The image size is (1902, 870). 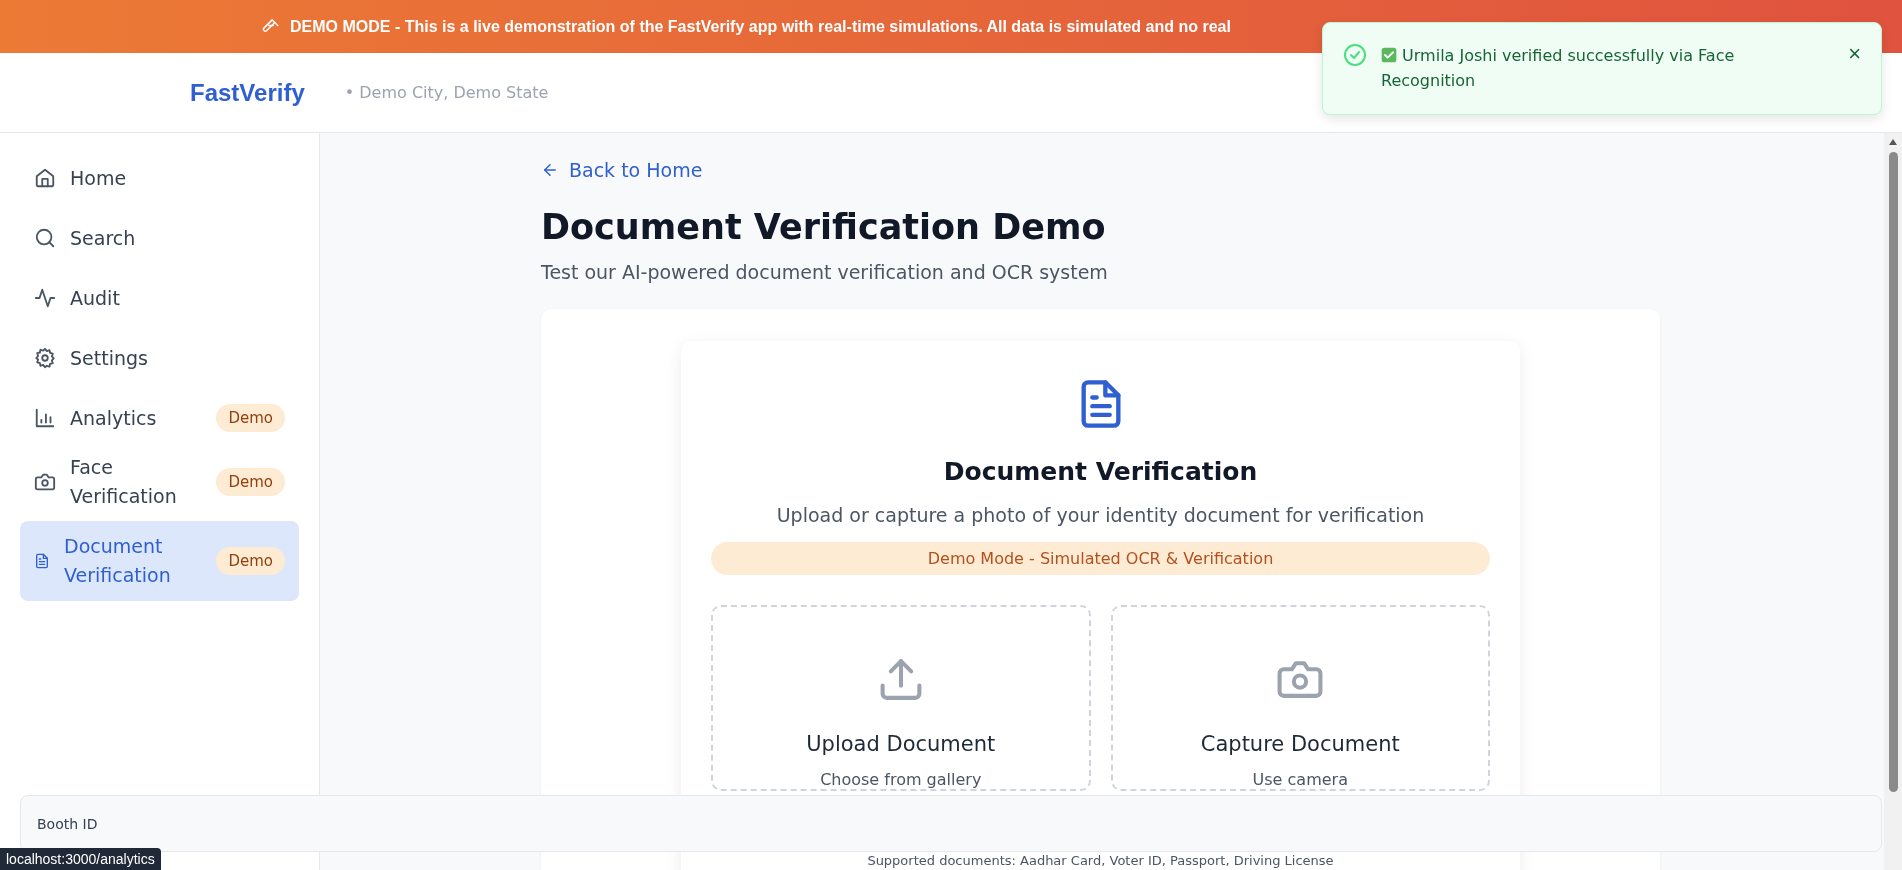 I want to click on option-title: Upload Document, so click(x=901, y=744).